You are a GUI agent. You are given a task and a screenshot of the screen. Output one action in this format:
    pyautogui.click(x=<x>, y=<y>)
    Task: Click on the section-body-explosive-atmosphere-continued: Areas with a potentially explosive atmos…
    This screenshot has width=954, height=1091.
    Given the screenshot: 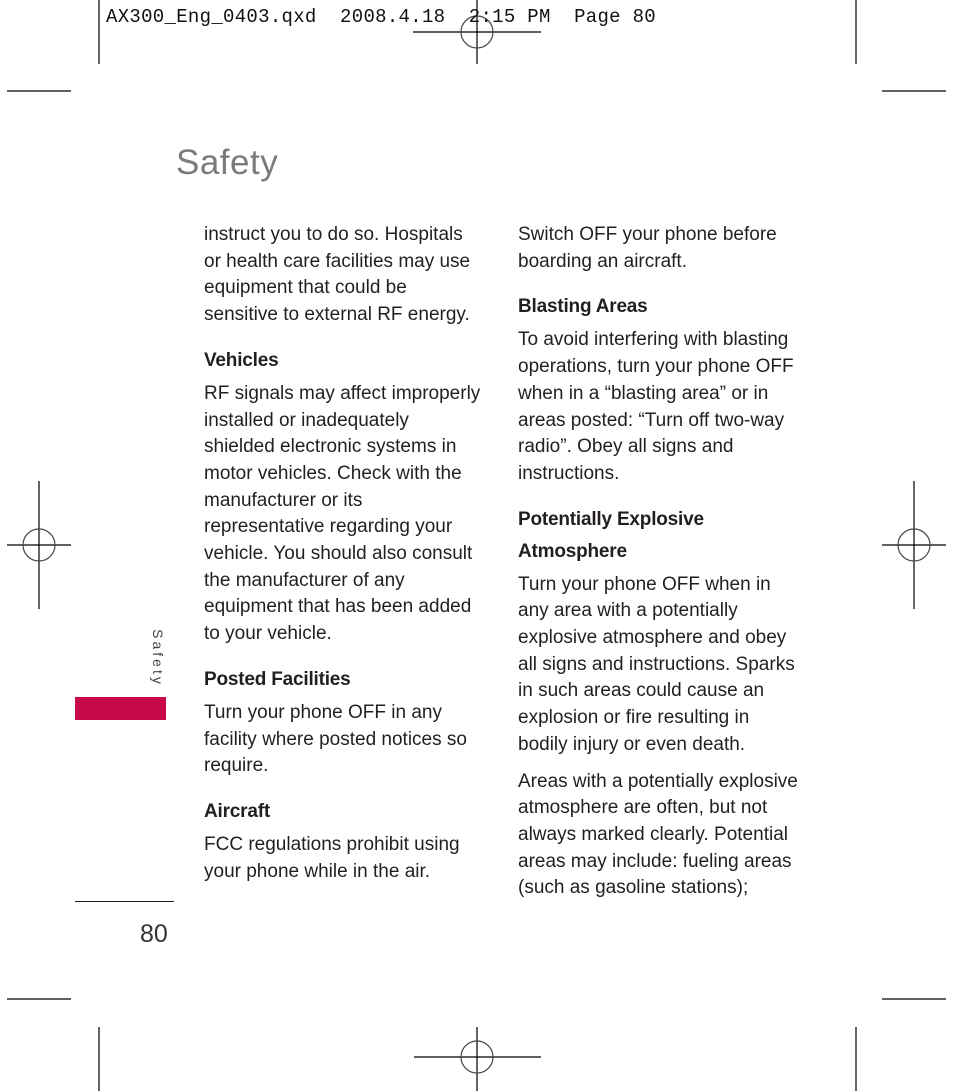 What is the action you would take?
    pyautogui.click(x=658, y=834)
    